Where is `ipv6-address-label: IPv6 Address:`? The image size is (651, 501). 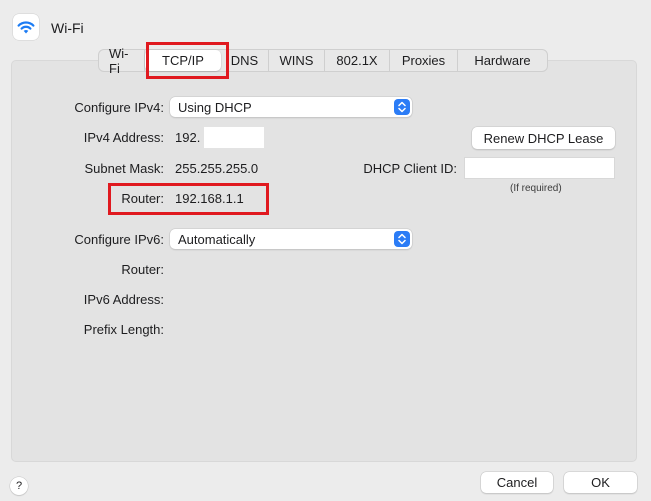 ipv6-address-label: IPv6 Address: is located at coordinates (123, 299).